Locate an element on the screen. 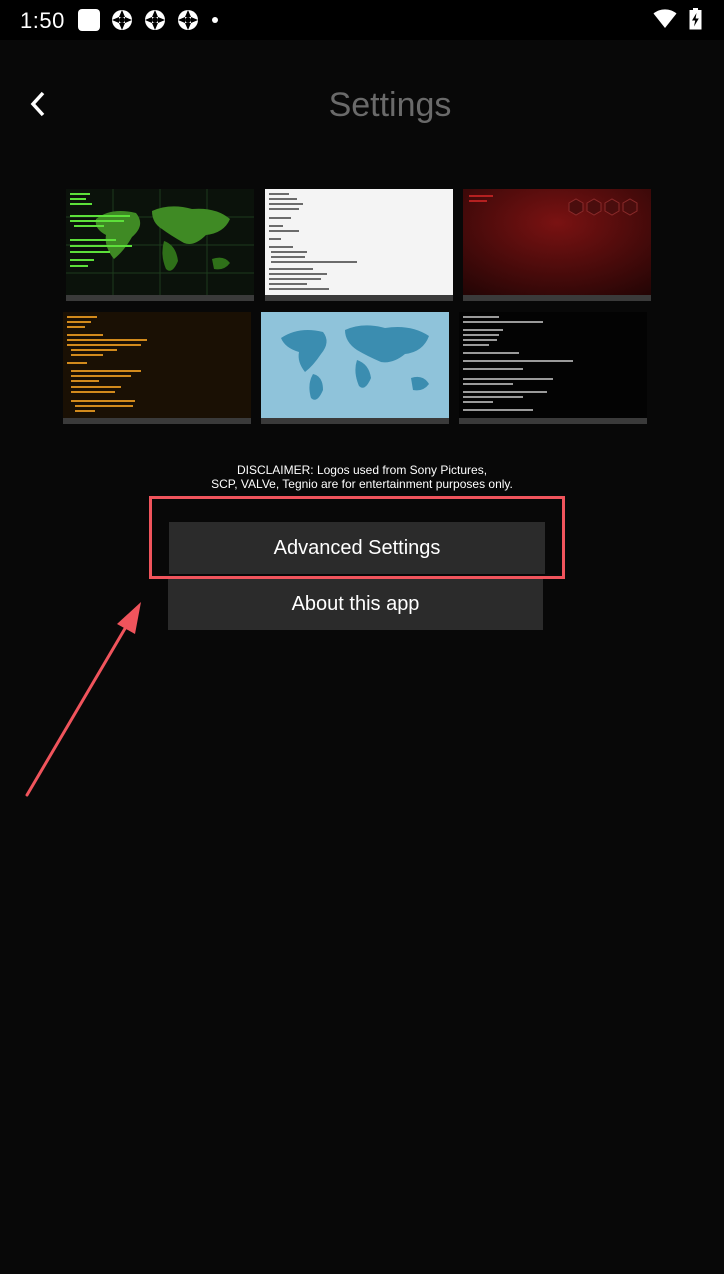  notification-square-icon is located at coordinates (89, 20).